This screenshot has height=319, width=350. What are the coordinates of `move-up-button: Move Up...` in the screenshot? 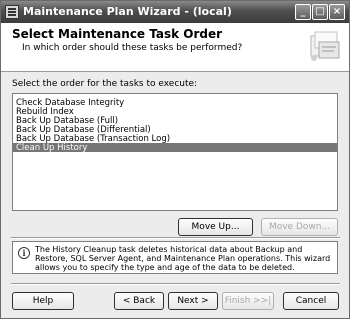 It's located at (215, 227).